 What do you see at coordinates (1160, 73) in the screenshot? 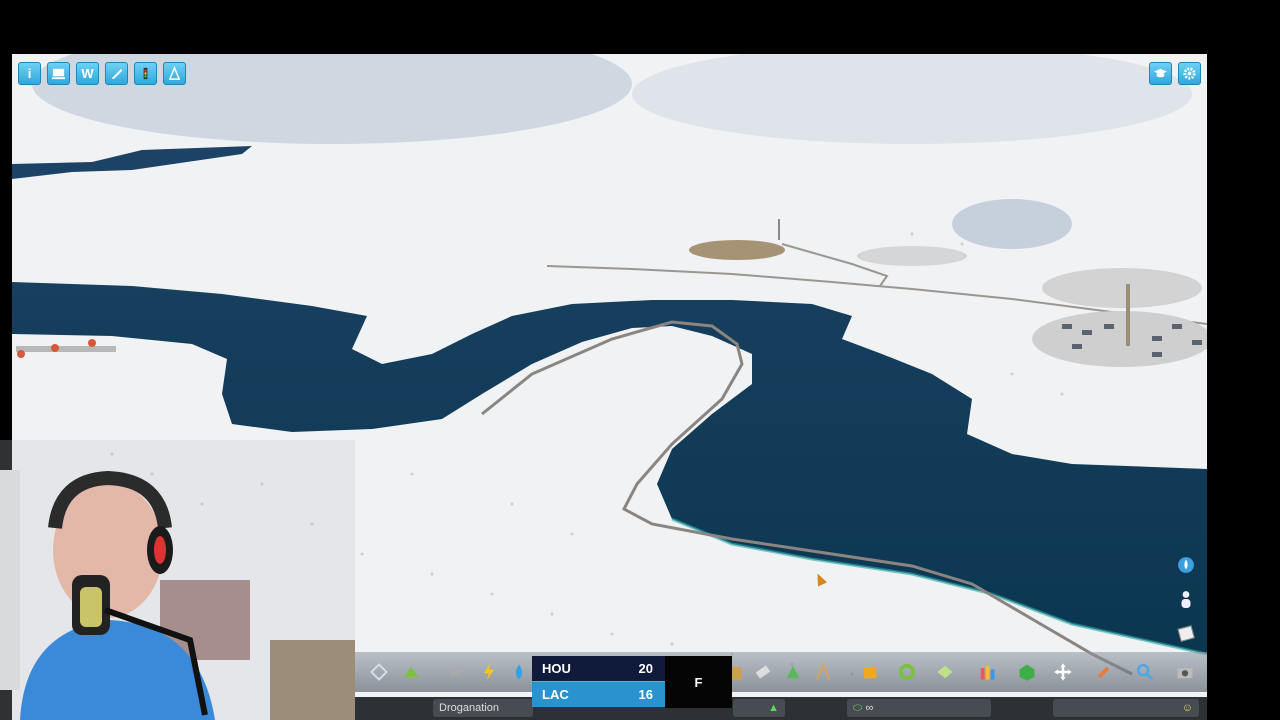
I see `graduation-cap-icon` at bounding box center [1160, 73].